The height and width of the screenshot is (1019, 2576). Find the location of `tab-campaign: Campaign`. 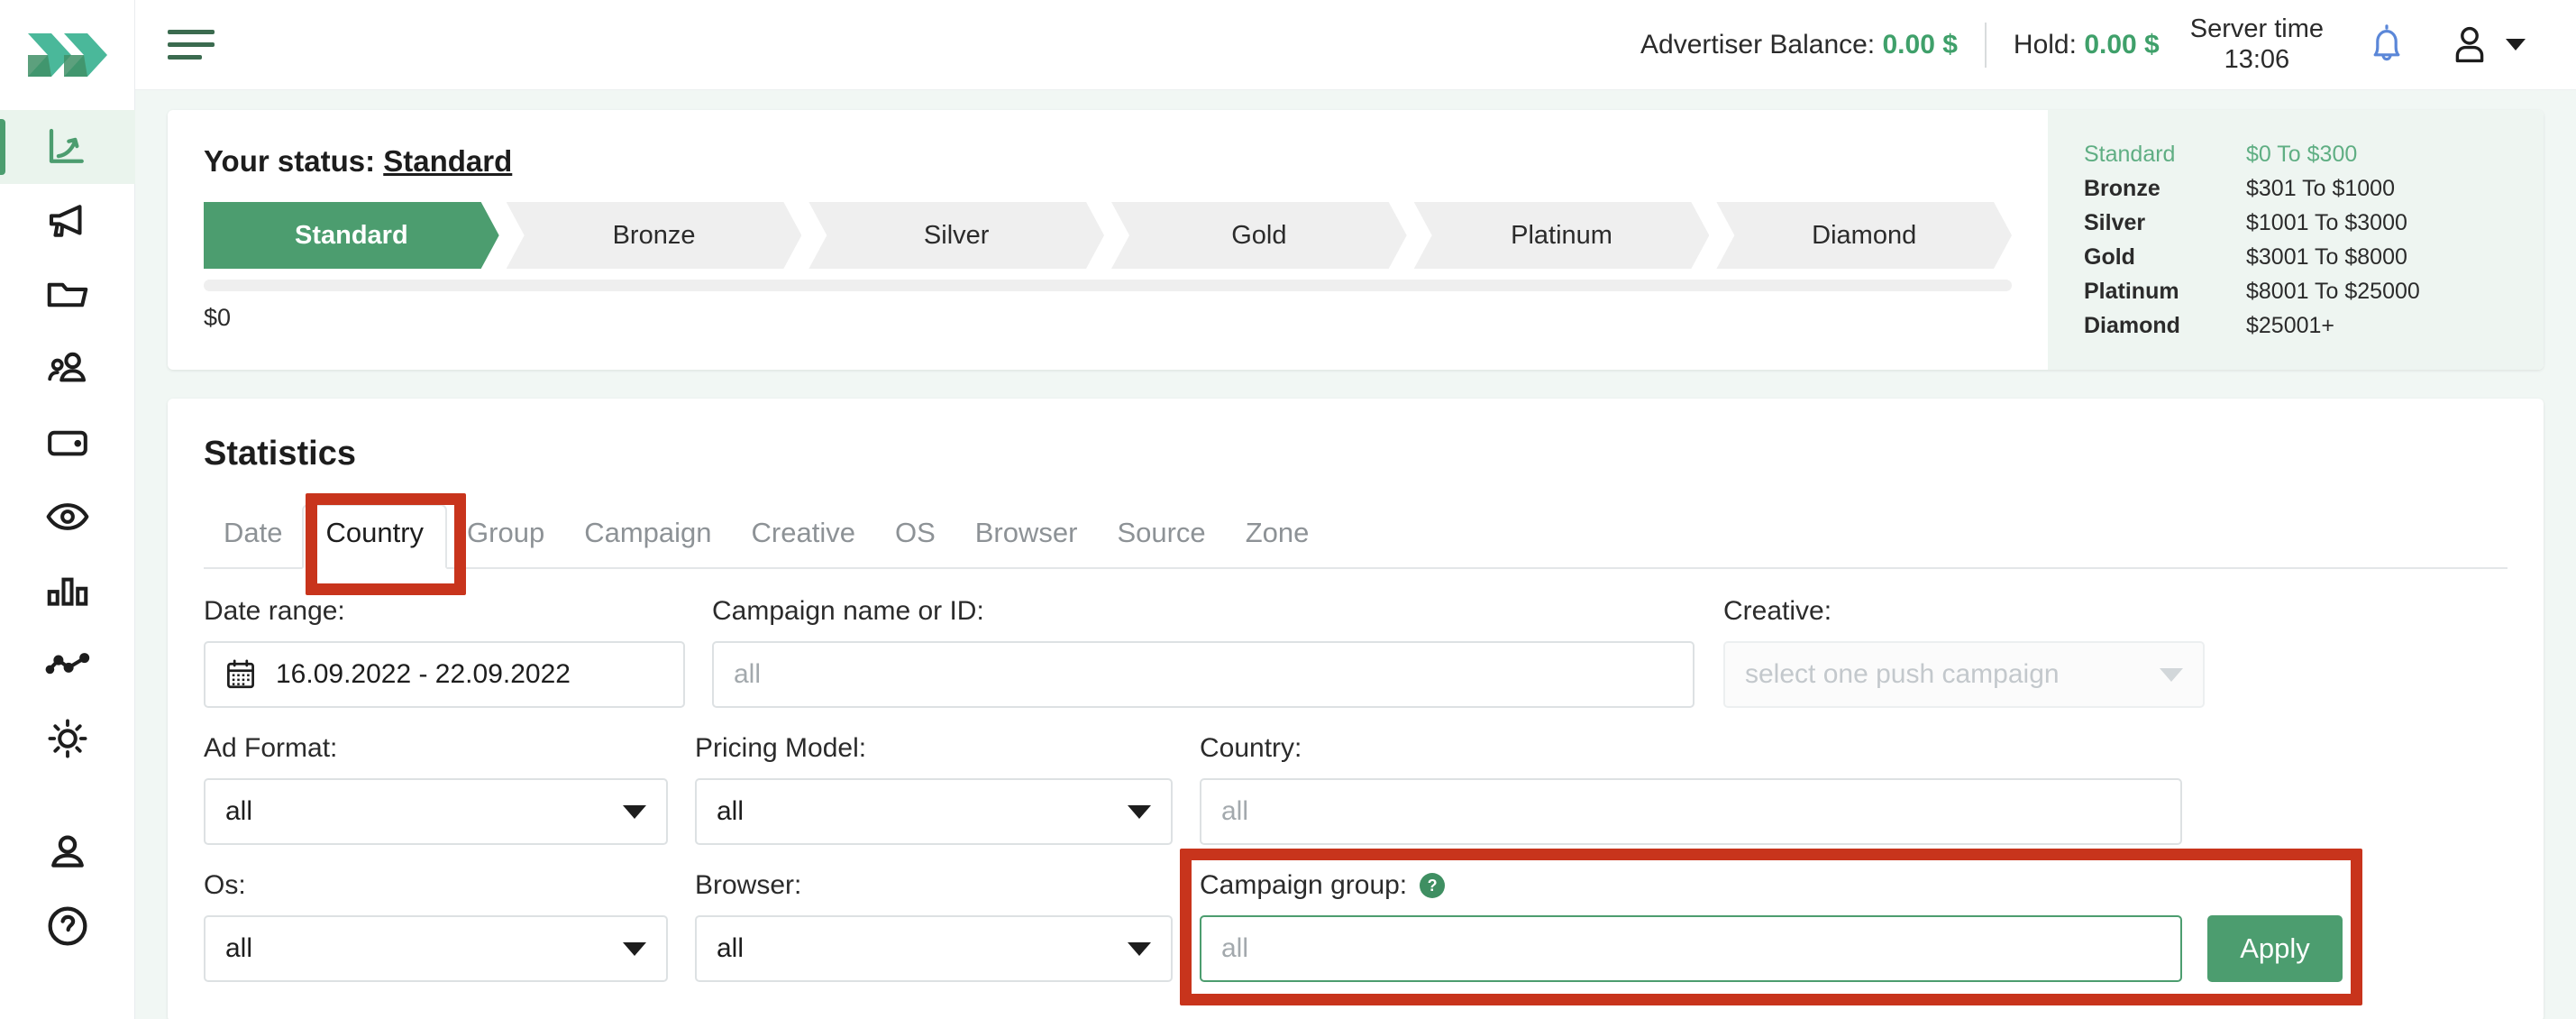

tab-campaign: Campaign is located at coordinates (647, 536).